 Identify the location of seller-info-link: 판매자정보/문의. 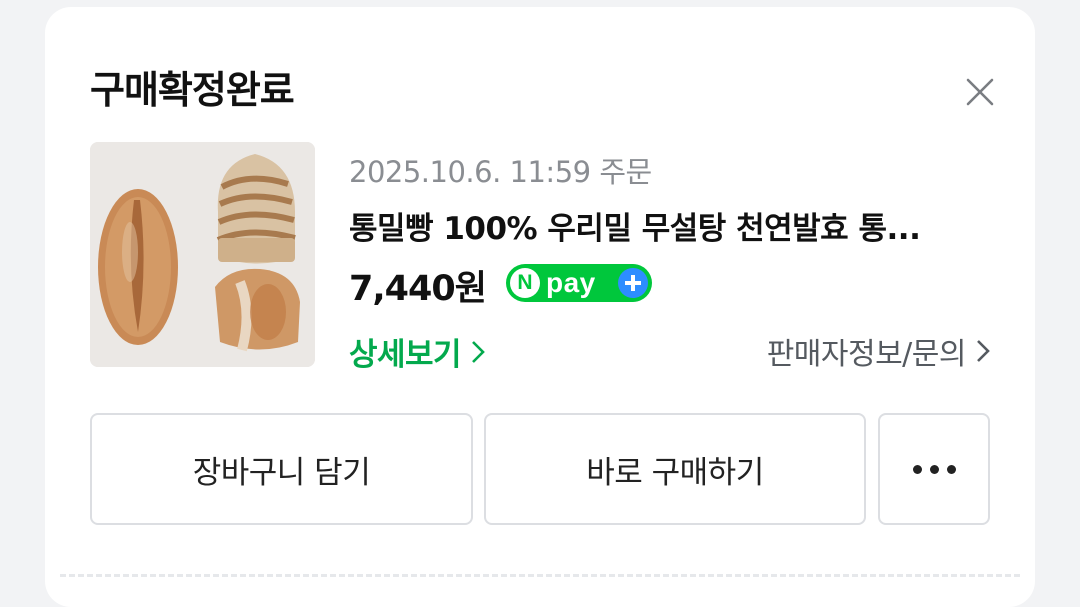
(878, 351).